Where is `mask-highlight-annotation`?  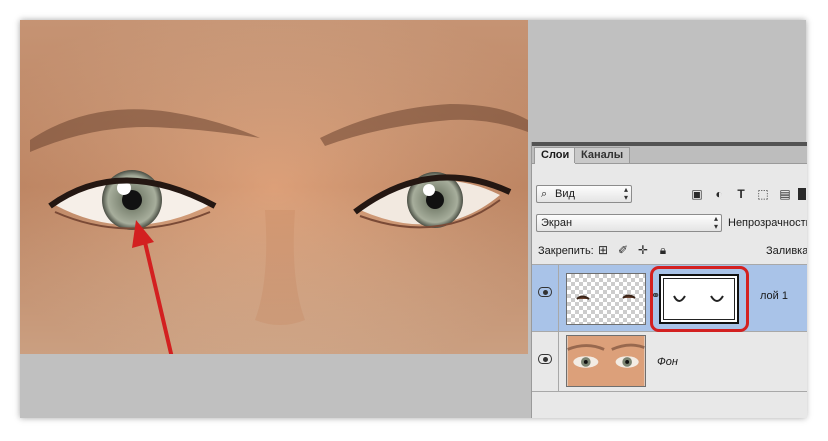 mask-highlight-annotation is located at coordinates (699, 299).